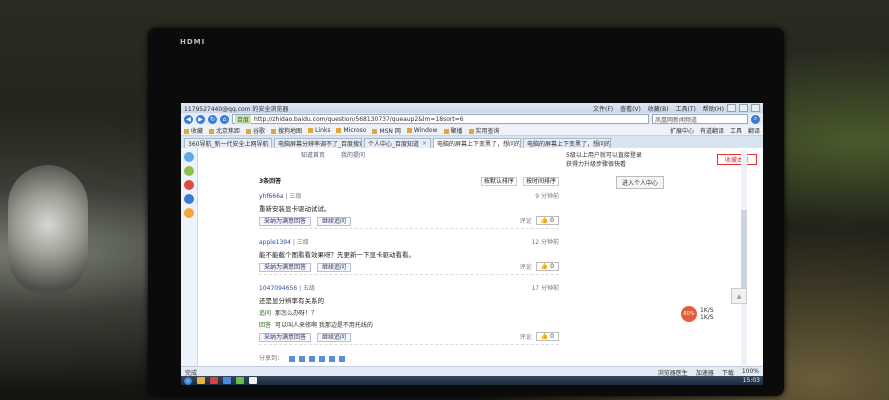 The image size is (889, 400). I want to click on search-input: 凤凰网新闻频道, so click(700, 119).